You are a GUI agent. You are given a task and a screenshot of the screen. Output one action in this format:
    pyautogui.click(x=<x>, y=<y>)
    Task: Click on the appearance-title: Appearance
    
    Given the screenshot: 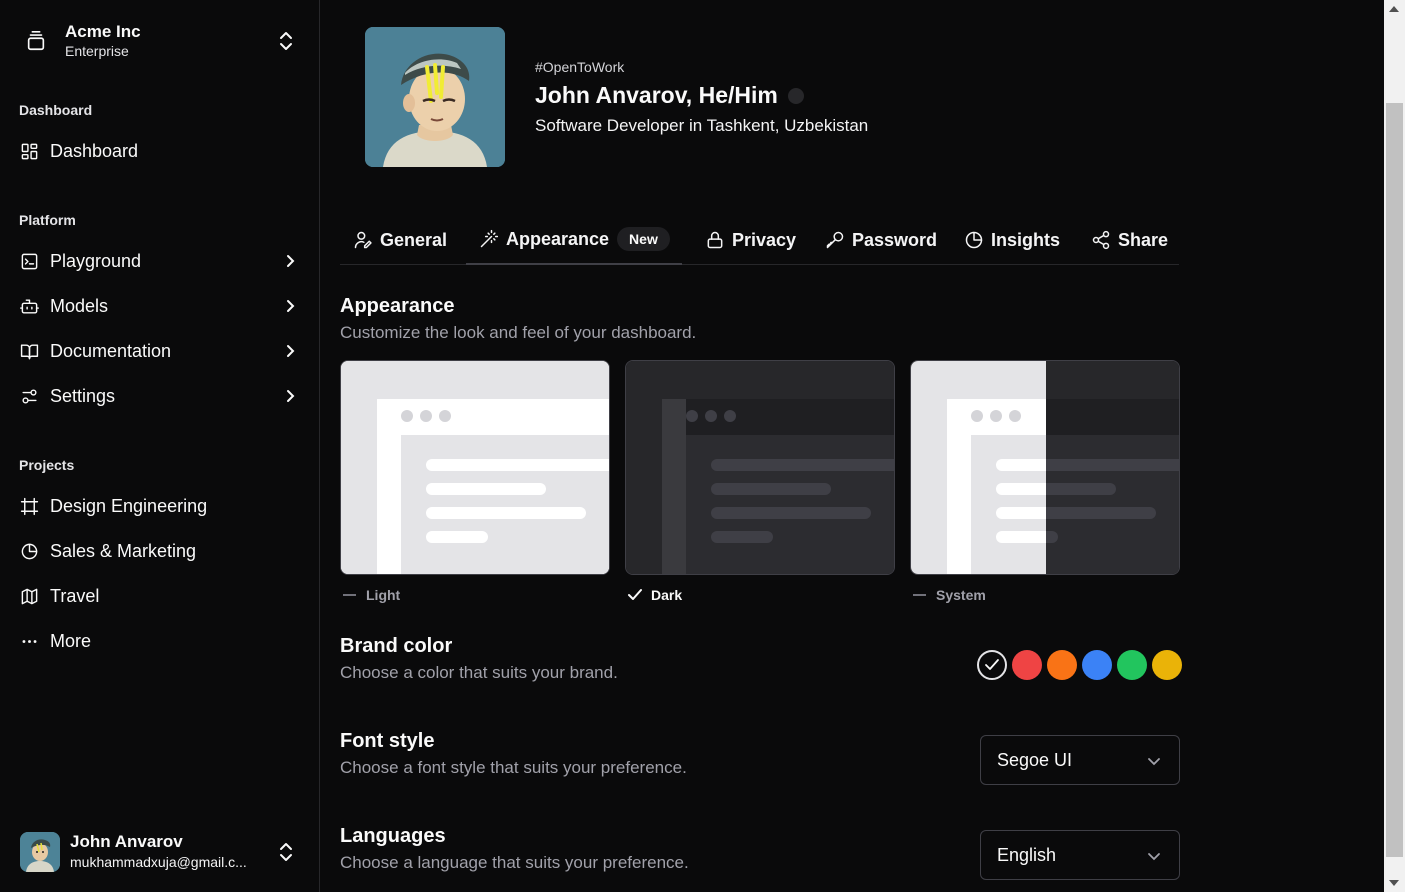 What is the action you would take?
    pyautogui.click(x=397, y=306)
    